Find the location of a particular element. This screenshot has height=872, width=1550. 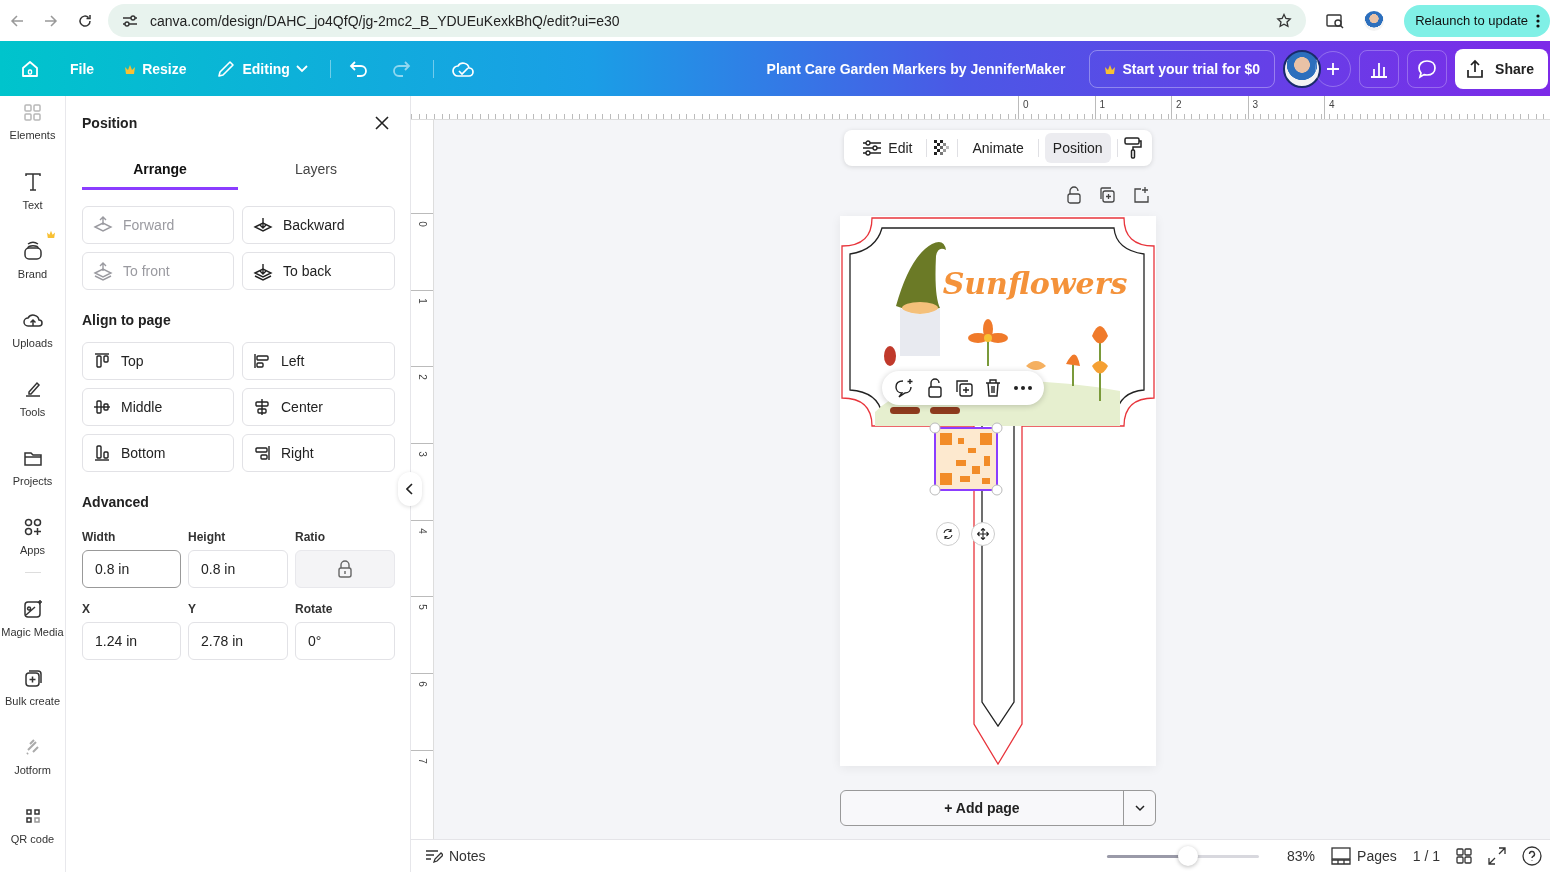

toolbar-button: Animate is located at coordinates (998, 148).